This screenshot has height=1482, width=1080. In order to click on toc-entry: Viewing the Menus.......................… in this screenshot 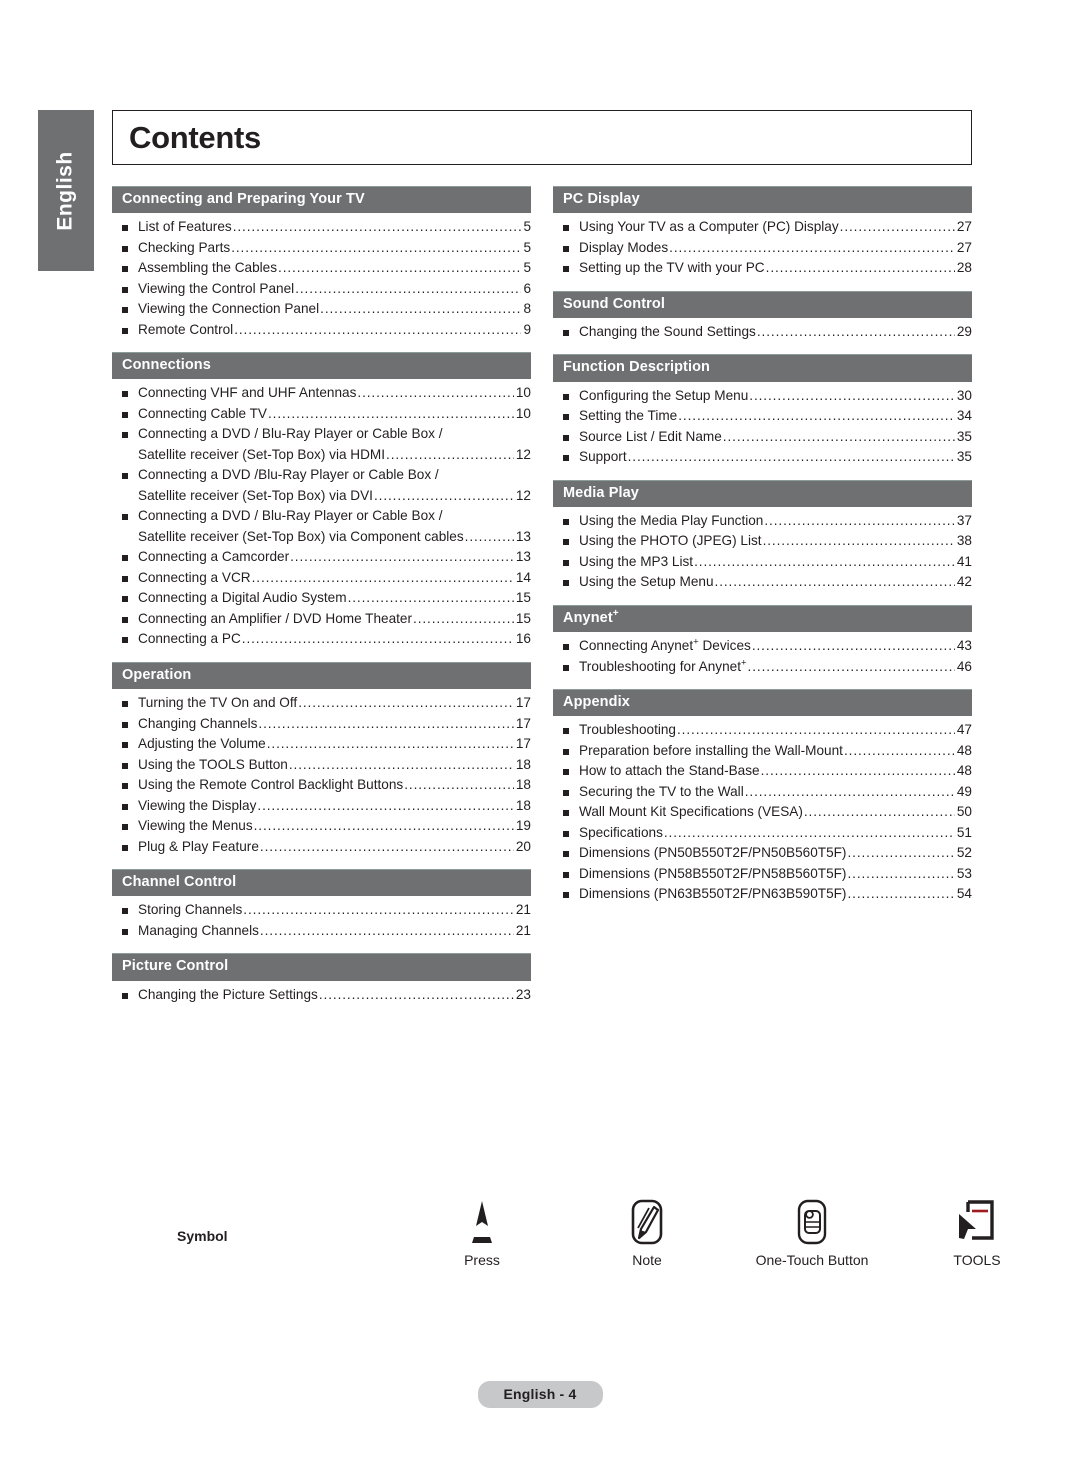, I will do `click(321, 826)`.